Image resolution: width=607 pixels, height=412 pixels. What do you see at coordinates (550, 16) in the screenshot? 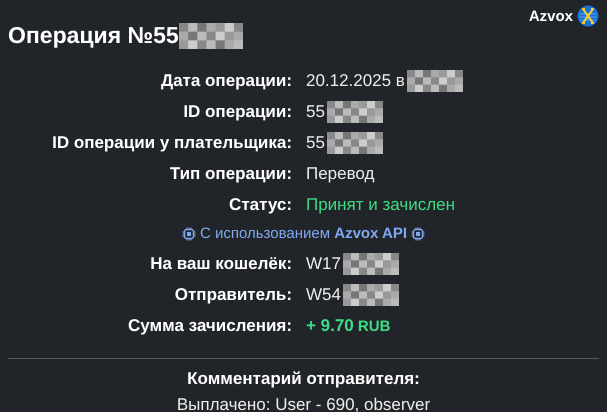
I see `brand-name: Azvox` at bounding box center [550, 16].